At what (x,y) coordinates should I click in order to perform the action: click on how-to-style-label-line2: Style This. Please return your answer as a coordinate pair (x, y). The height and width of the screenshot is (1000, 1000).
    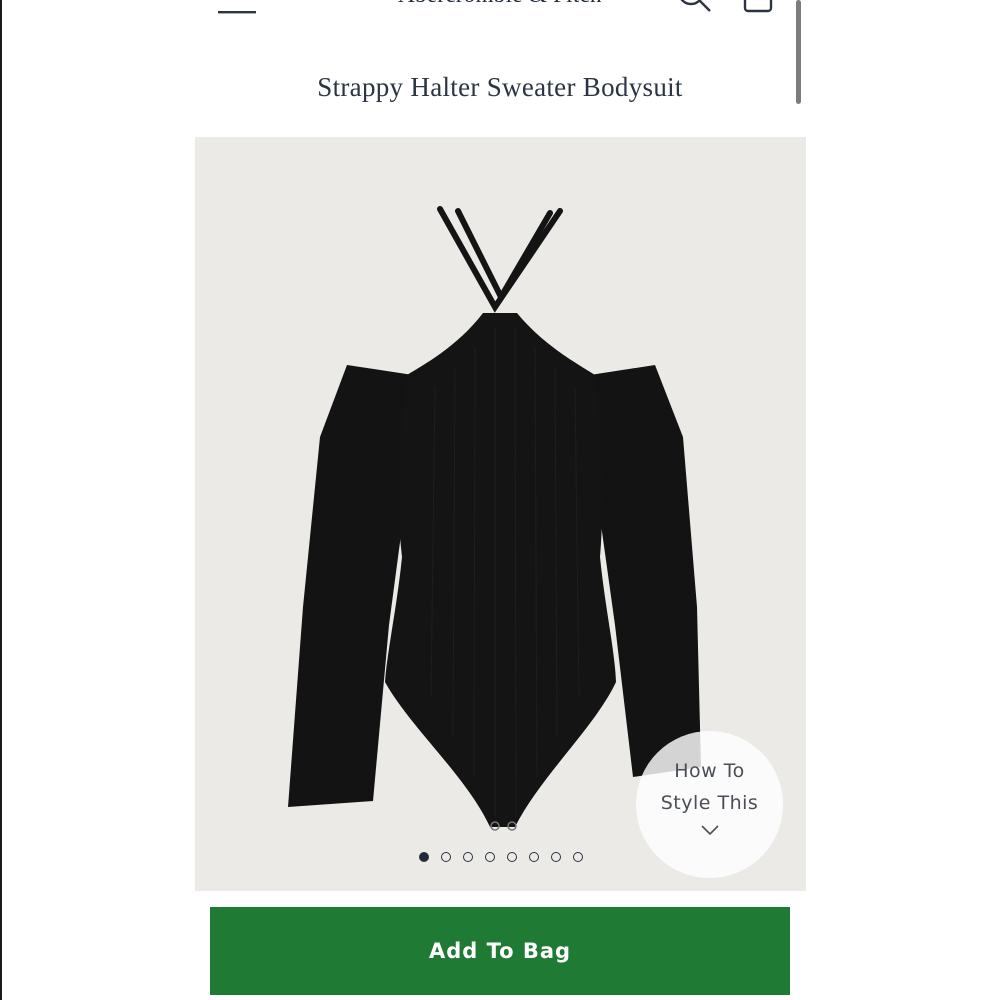
    Looking at the image, I should click on (709, 803).